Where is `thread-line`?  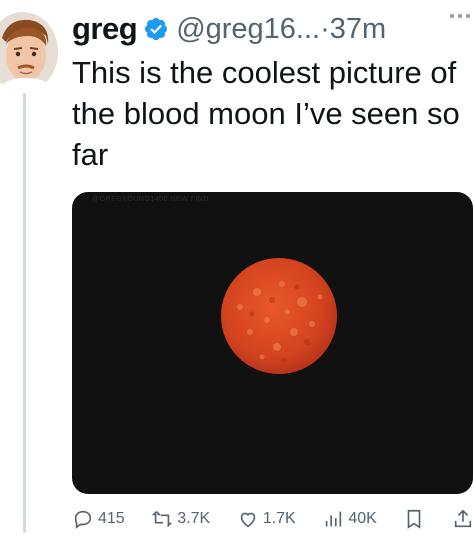 thread-line is located at coordinates (24, 313).